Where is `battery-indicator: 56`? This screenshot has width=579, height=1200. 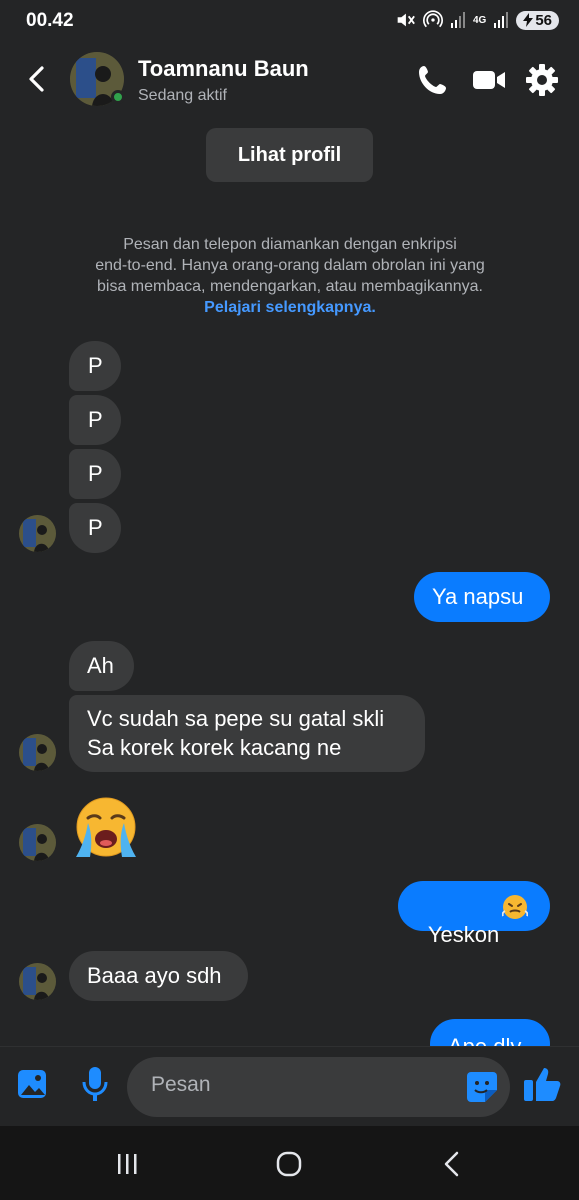
battery-indicator: 56 is located at coordinates (537, 20).